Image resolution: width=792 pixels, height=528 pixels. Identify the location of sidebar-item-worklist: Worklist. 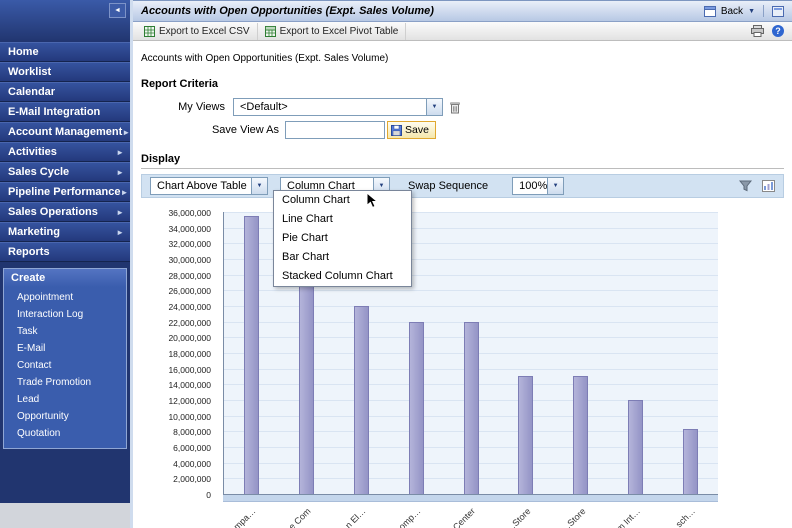
(65, 72).